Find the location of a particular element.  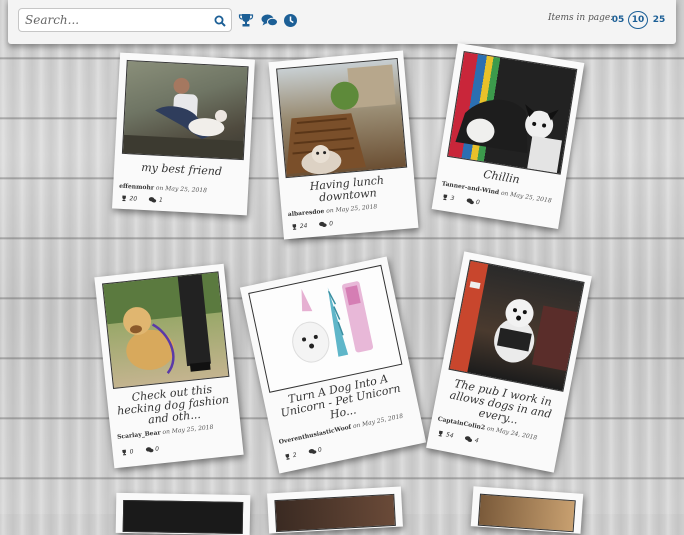

post-stats: 24 0 is located at coordinates (317, 225).